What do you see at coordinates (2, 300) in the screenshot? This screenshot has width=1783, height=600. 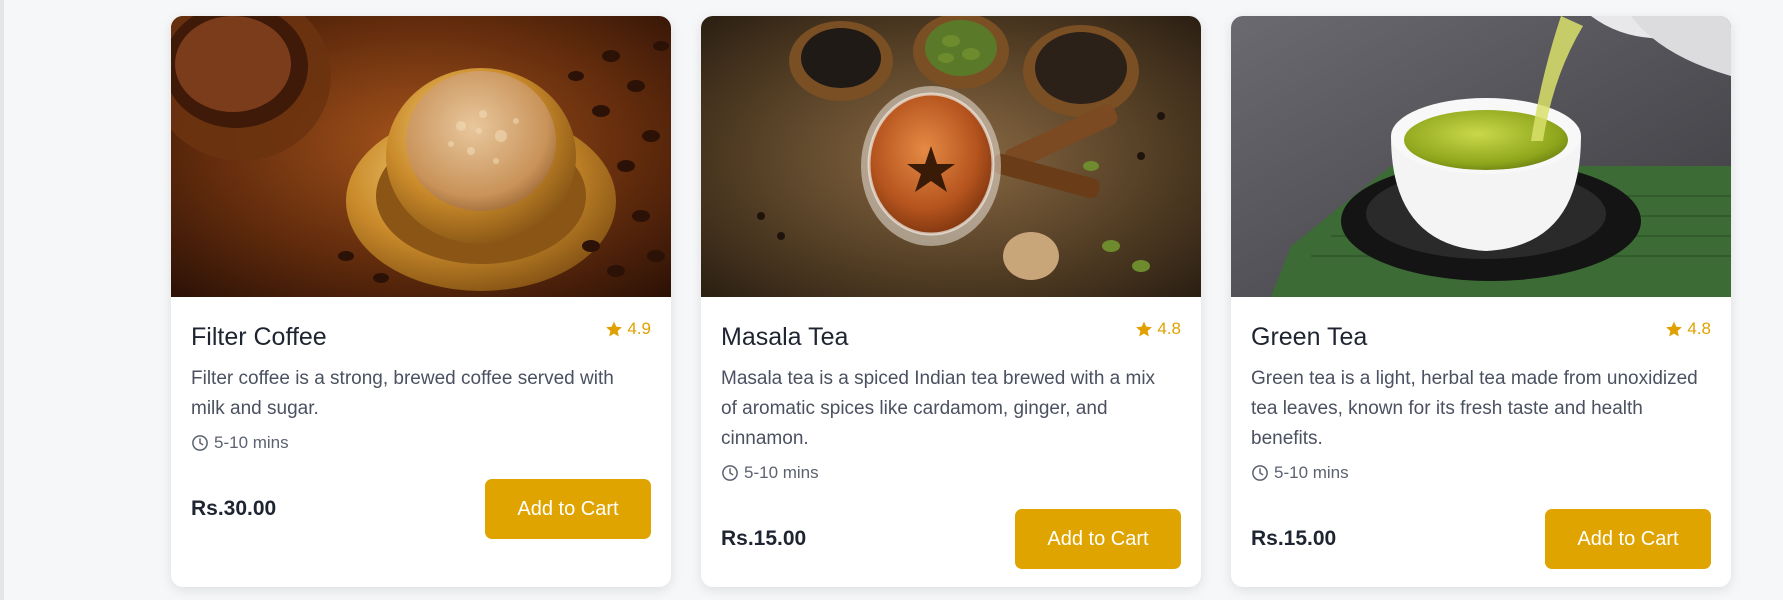 I see `left-divider` at bounding box center [2, 300].